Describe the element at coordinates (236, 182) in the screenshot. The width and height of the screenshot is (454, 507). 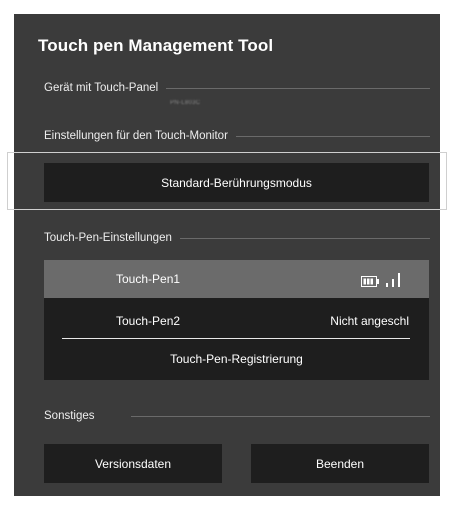
I see `standard-touch-mode-button: Standard-Berührungsmodus` at that location.